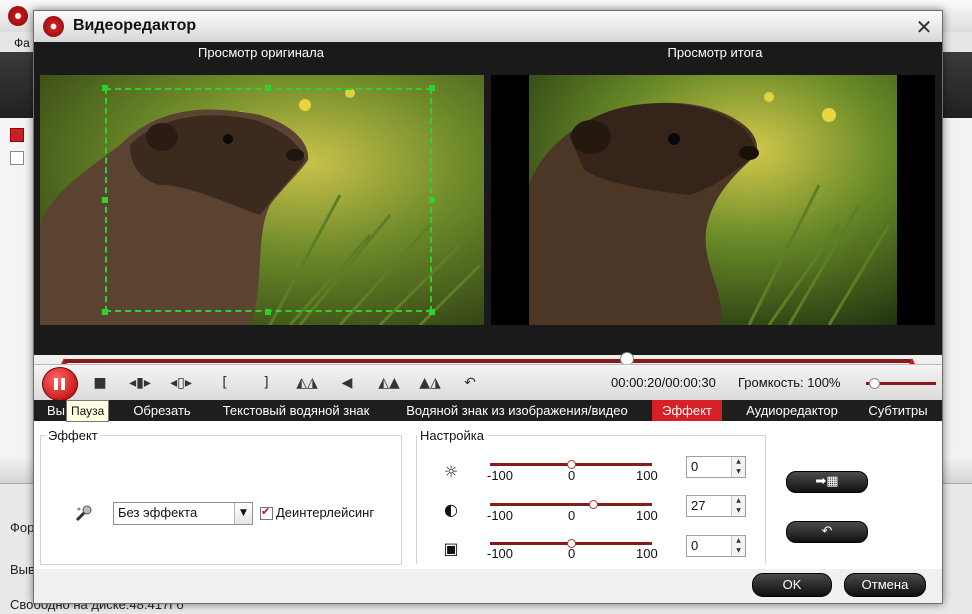  Describe the element at coordinates (135, 25) in the screenshot. I see `dialog-title: Видеоредактор` at that location.